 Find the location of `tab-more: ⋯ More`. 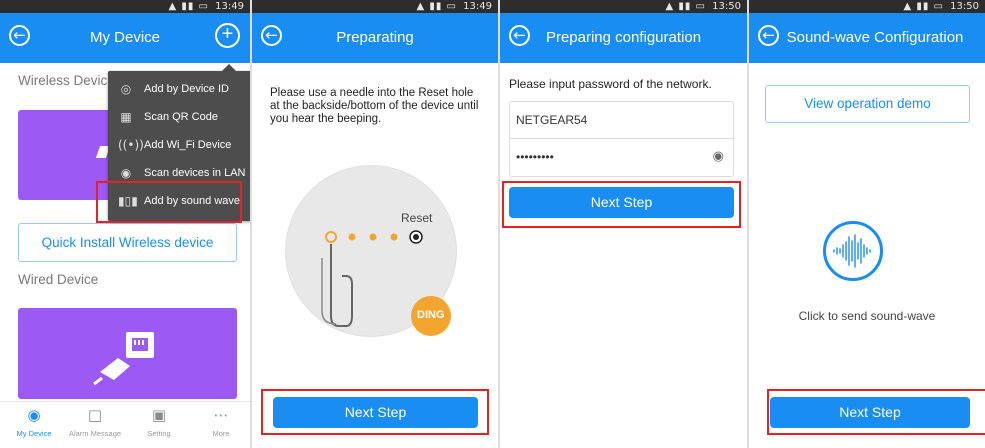

tab-more: ⋯ More is located at coordinates (220, 422).